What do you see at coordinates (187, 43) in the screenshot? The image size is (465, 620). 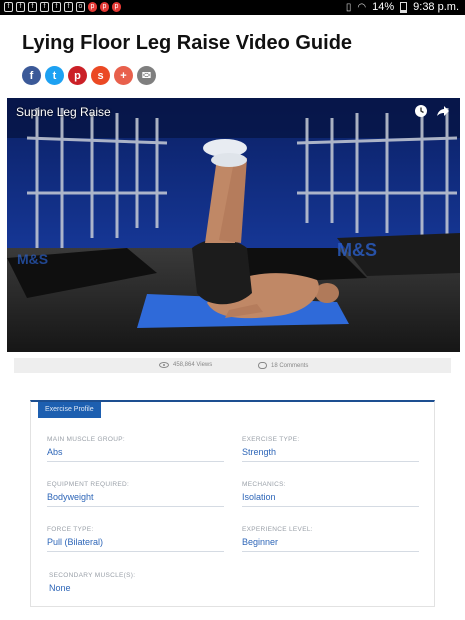 I see `page-title: Lying Floor Leg Raise Video Guide` at bounding box center [187, 43].